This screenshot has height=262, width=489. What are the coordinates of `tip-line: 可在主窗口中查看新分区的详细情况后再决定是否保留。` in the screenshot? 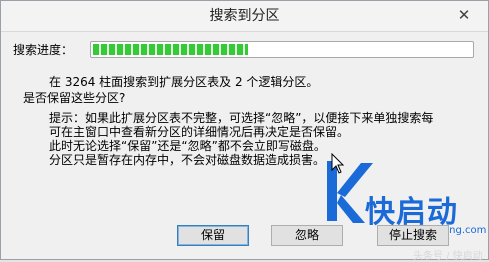 It's located at (199, 132).